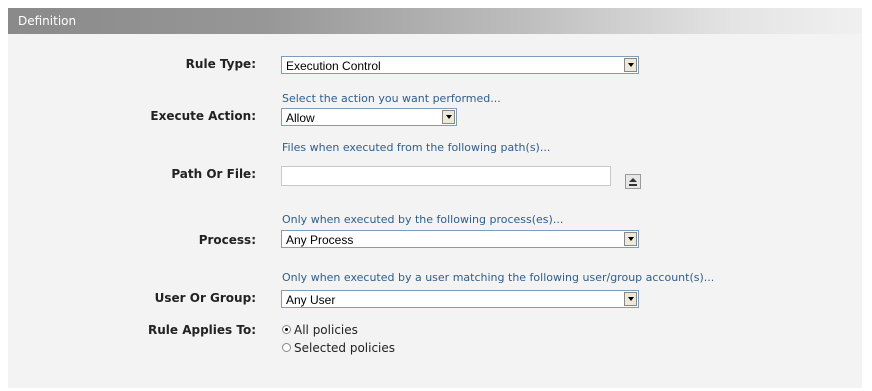 The image size is (872, 391). What do you see at coordinates (345, 348) in the screenshot?
I see `selected-policies-label: Selected policies` at bounding box center [345, 348].